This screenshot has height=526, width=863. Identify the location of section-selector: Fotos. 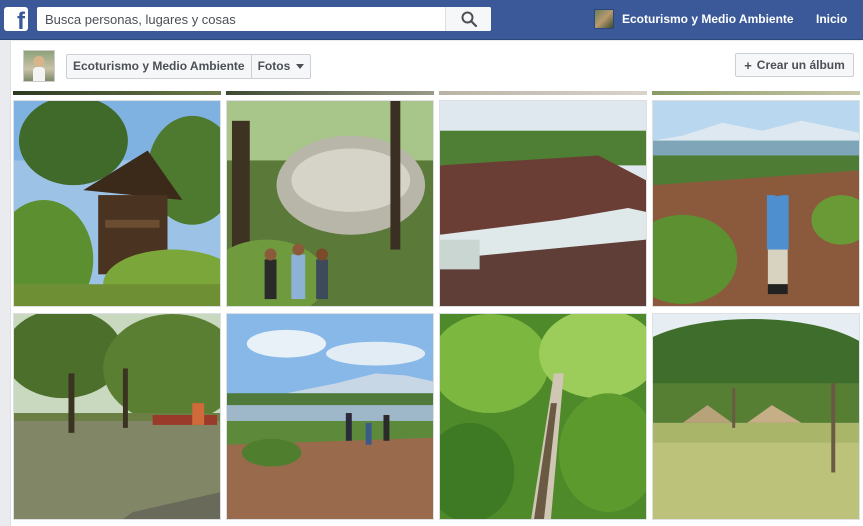
(281, 66).